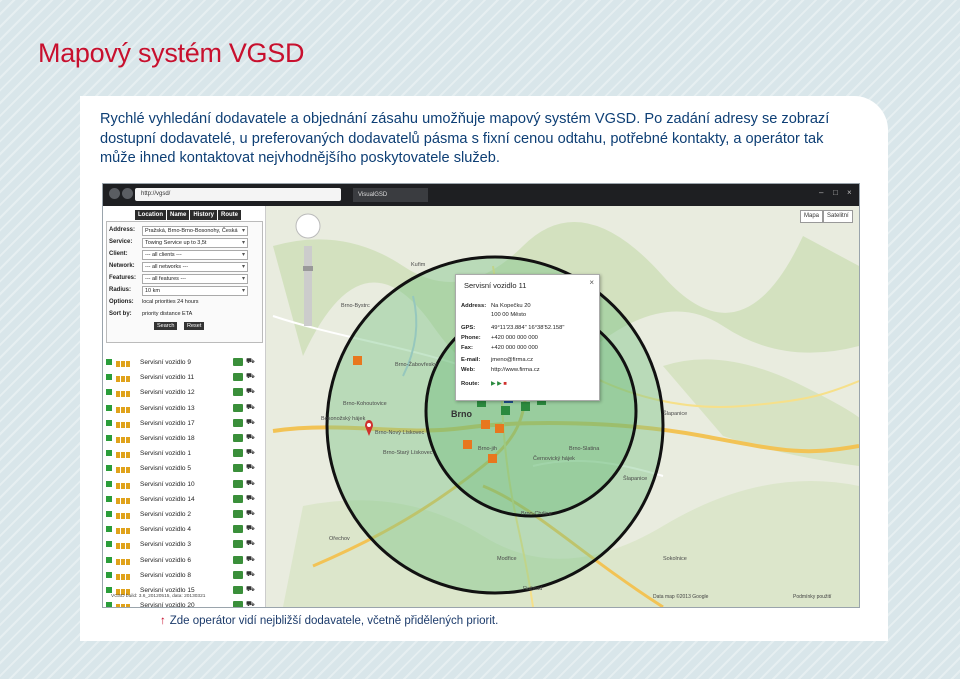  What do you see at coordinates (114, 193) in the screenshot?
I see `back-icon` at bounding box center [114, 193].